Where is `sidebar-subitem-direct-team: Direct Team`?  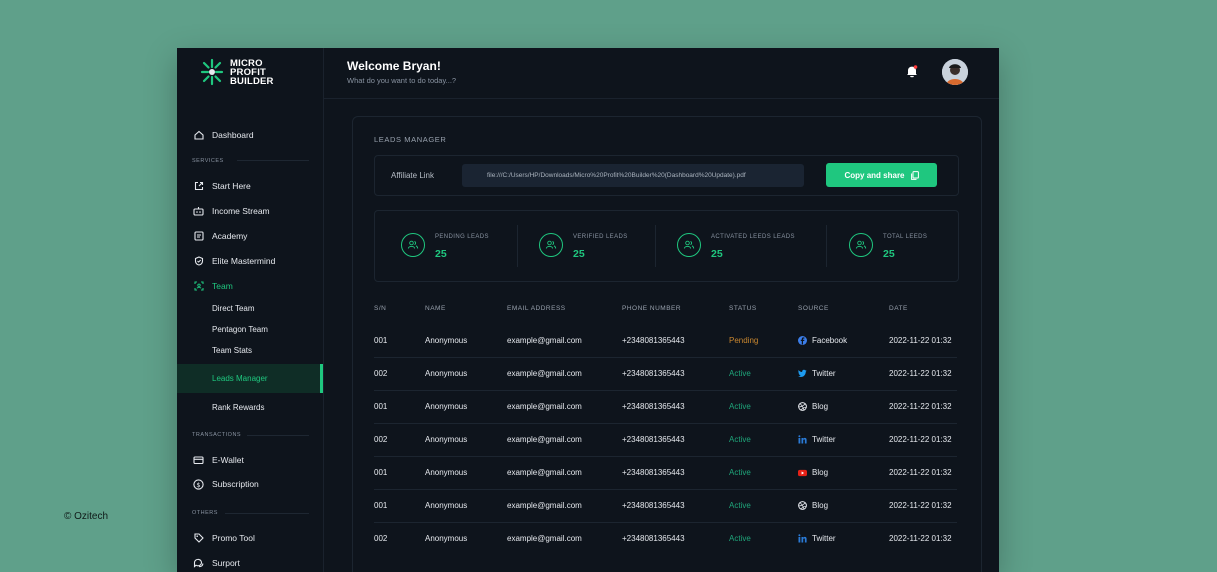 sidebar-subitem-direct-team: Direct Team is located at coordinates (233, 308).